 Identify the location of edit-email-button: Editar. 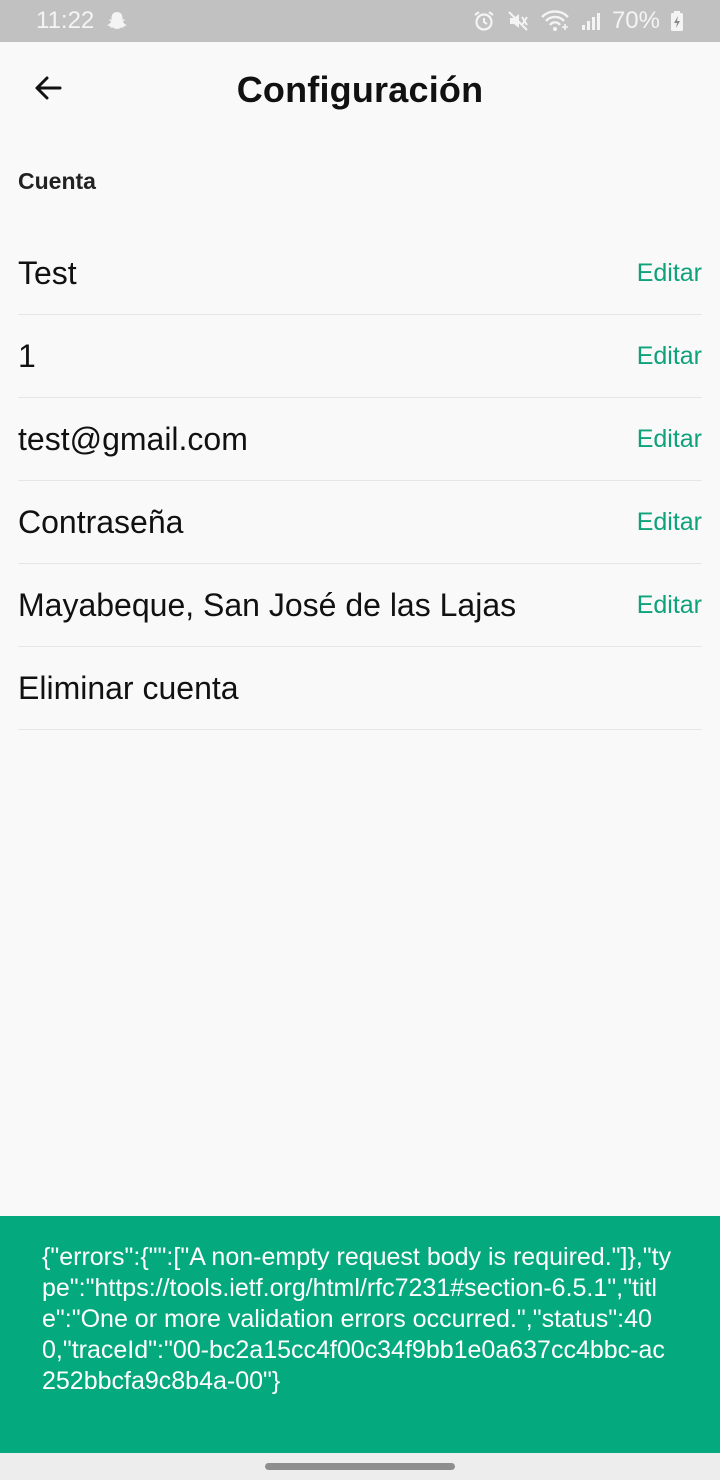
(669, 439).